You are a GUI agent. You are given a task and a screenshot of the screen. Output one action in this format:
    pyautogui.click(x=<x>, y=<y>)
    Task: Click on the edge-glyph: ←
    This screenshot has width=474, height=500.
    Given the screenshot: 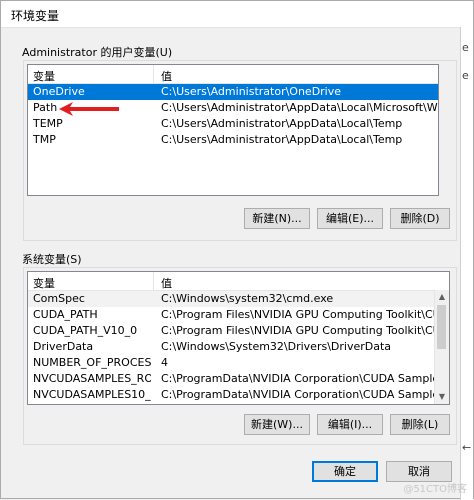 What is the action you would take?
    pyautogui.click(x=467, y=447)
    